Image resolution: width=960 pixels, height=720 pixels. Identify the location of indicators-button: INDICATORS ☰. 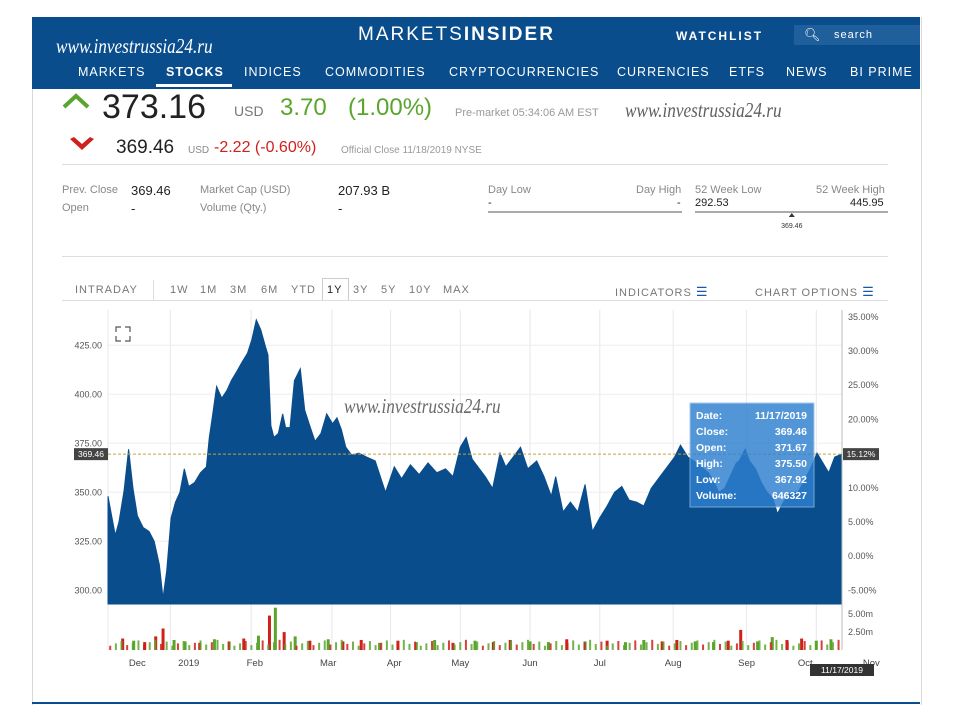
(662, 292).